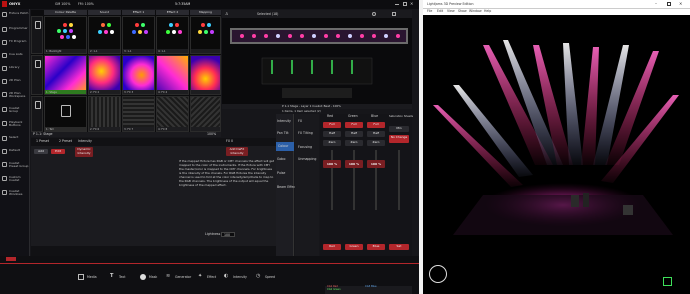  Describe the element at coordinates (123, 278) in the screenshot. I see `tool-text: T Text` at that location.